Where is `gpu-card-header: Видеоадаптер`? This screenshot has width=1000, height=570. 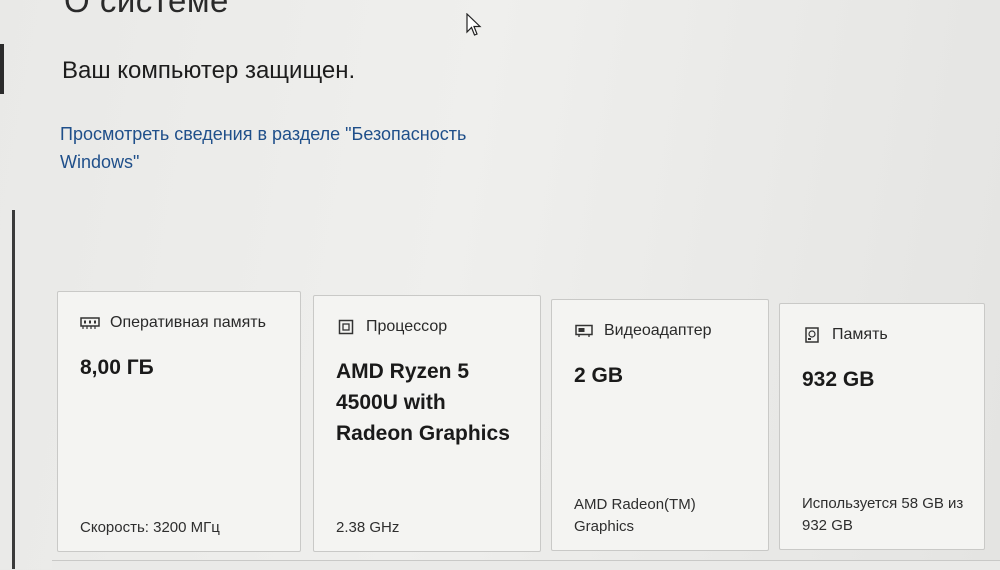
gpu-card-header: Видеоадаптер is located at coordinates (642, 331).